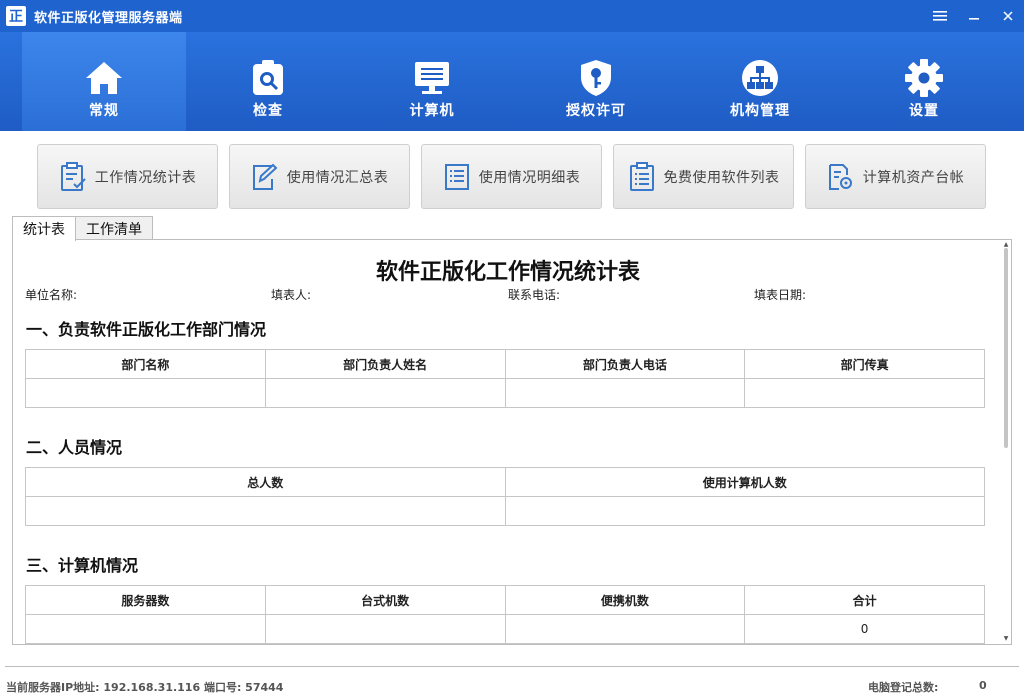  I want to click on table-header: 总人数, so click(265, 482).